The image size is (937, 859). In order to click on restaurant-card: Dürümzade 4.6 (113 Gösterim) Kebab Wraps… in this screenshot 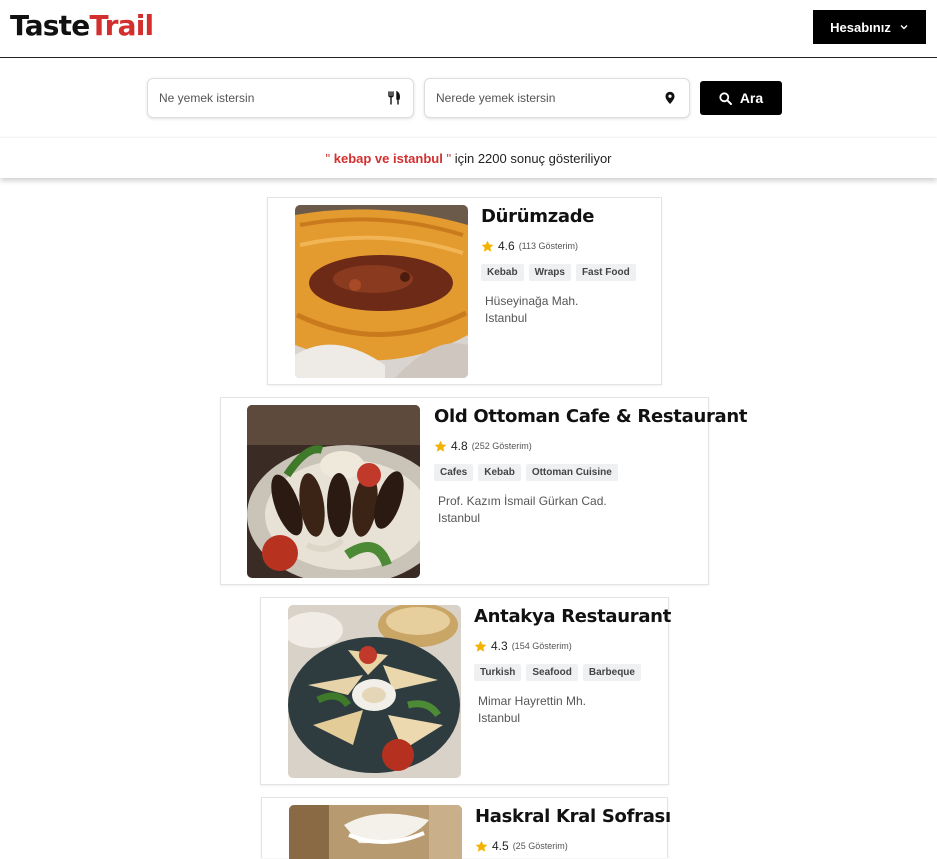, I will do `click(464, 291)`.